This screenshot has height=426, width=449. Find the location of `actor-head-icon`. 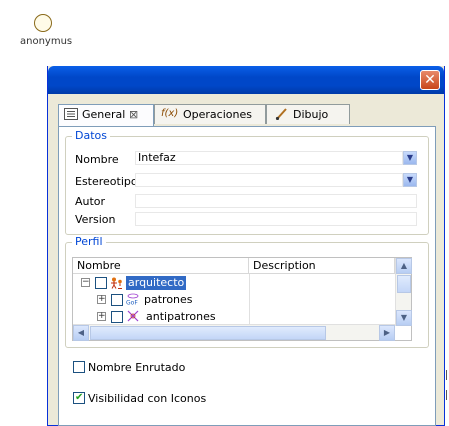

actor-head-icon is located at coordinates (43, 23).